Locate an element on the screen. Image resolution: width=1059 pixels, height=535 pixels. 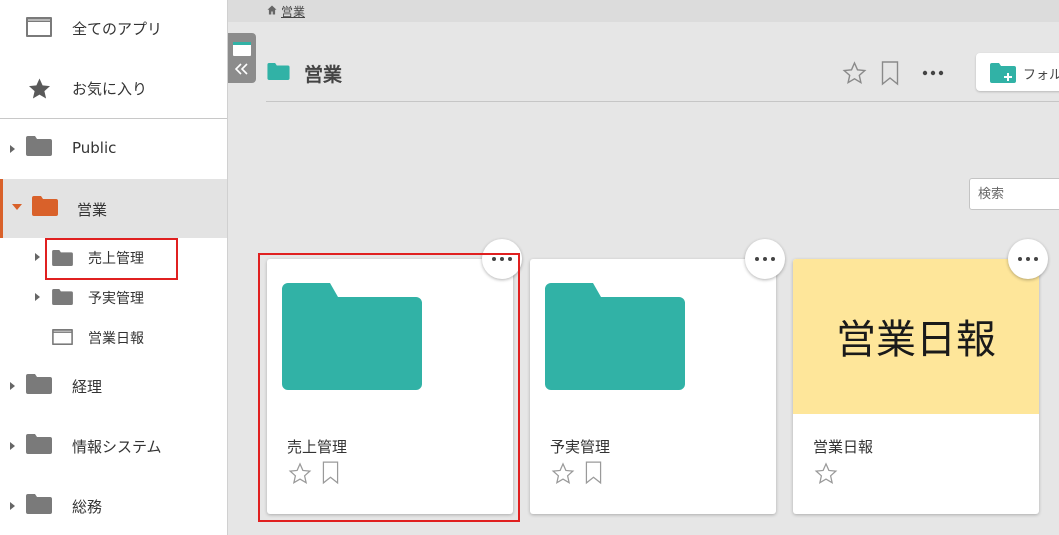
star-icon is located at coordinates (39, 88).